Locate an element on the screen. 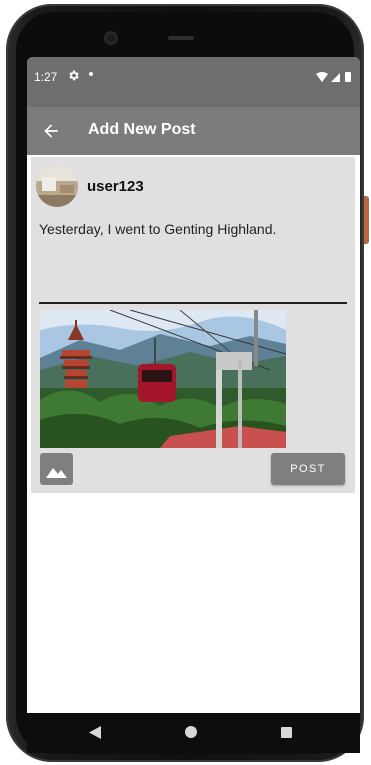  home-circle-icon is located at coordinates (191, 732).